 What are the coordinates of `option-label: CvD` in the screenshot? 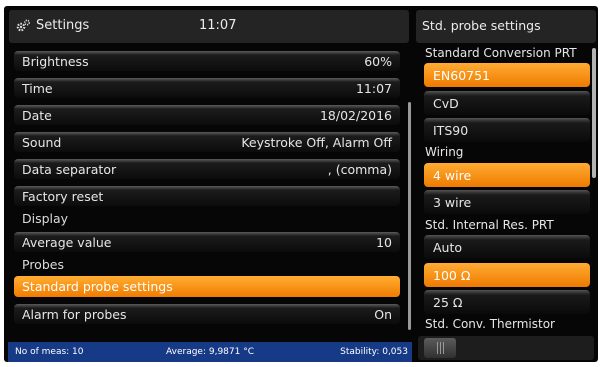 It's located at (446, 103).